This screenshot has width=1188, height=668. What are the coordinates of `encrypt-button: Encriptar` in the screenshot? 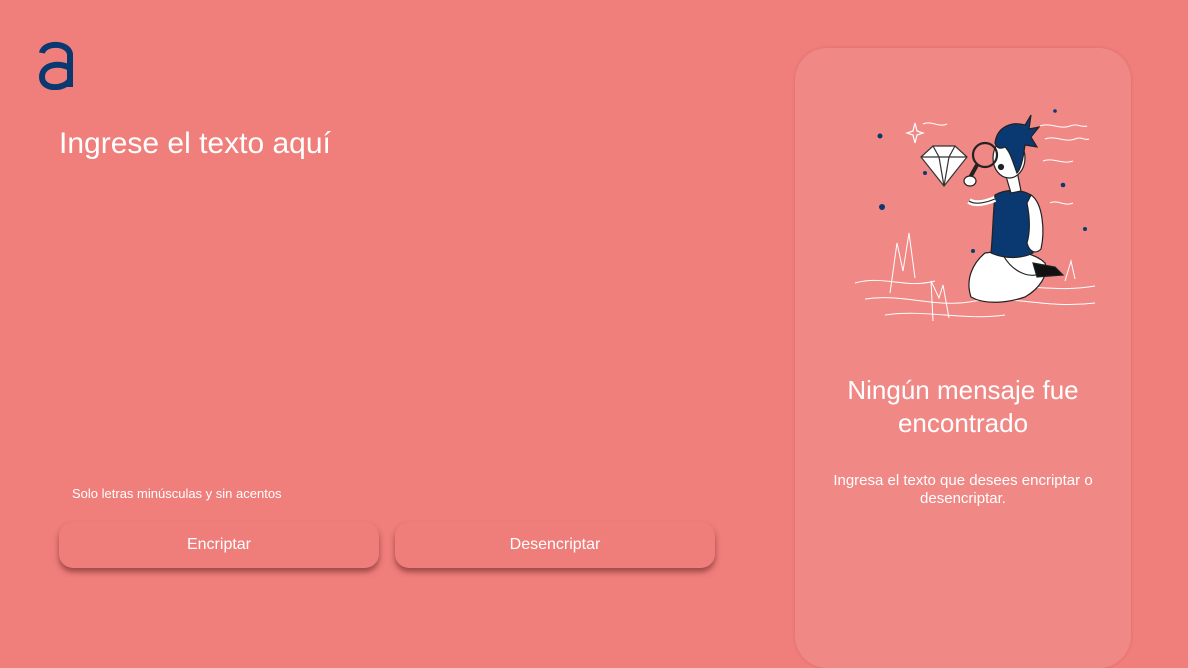 It's located at (219, 545).